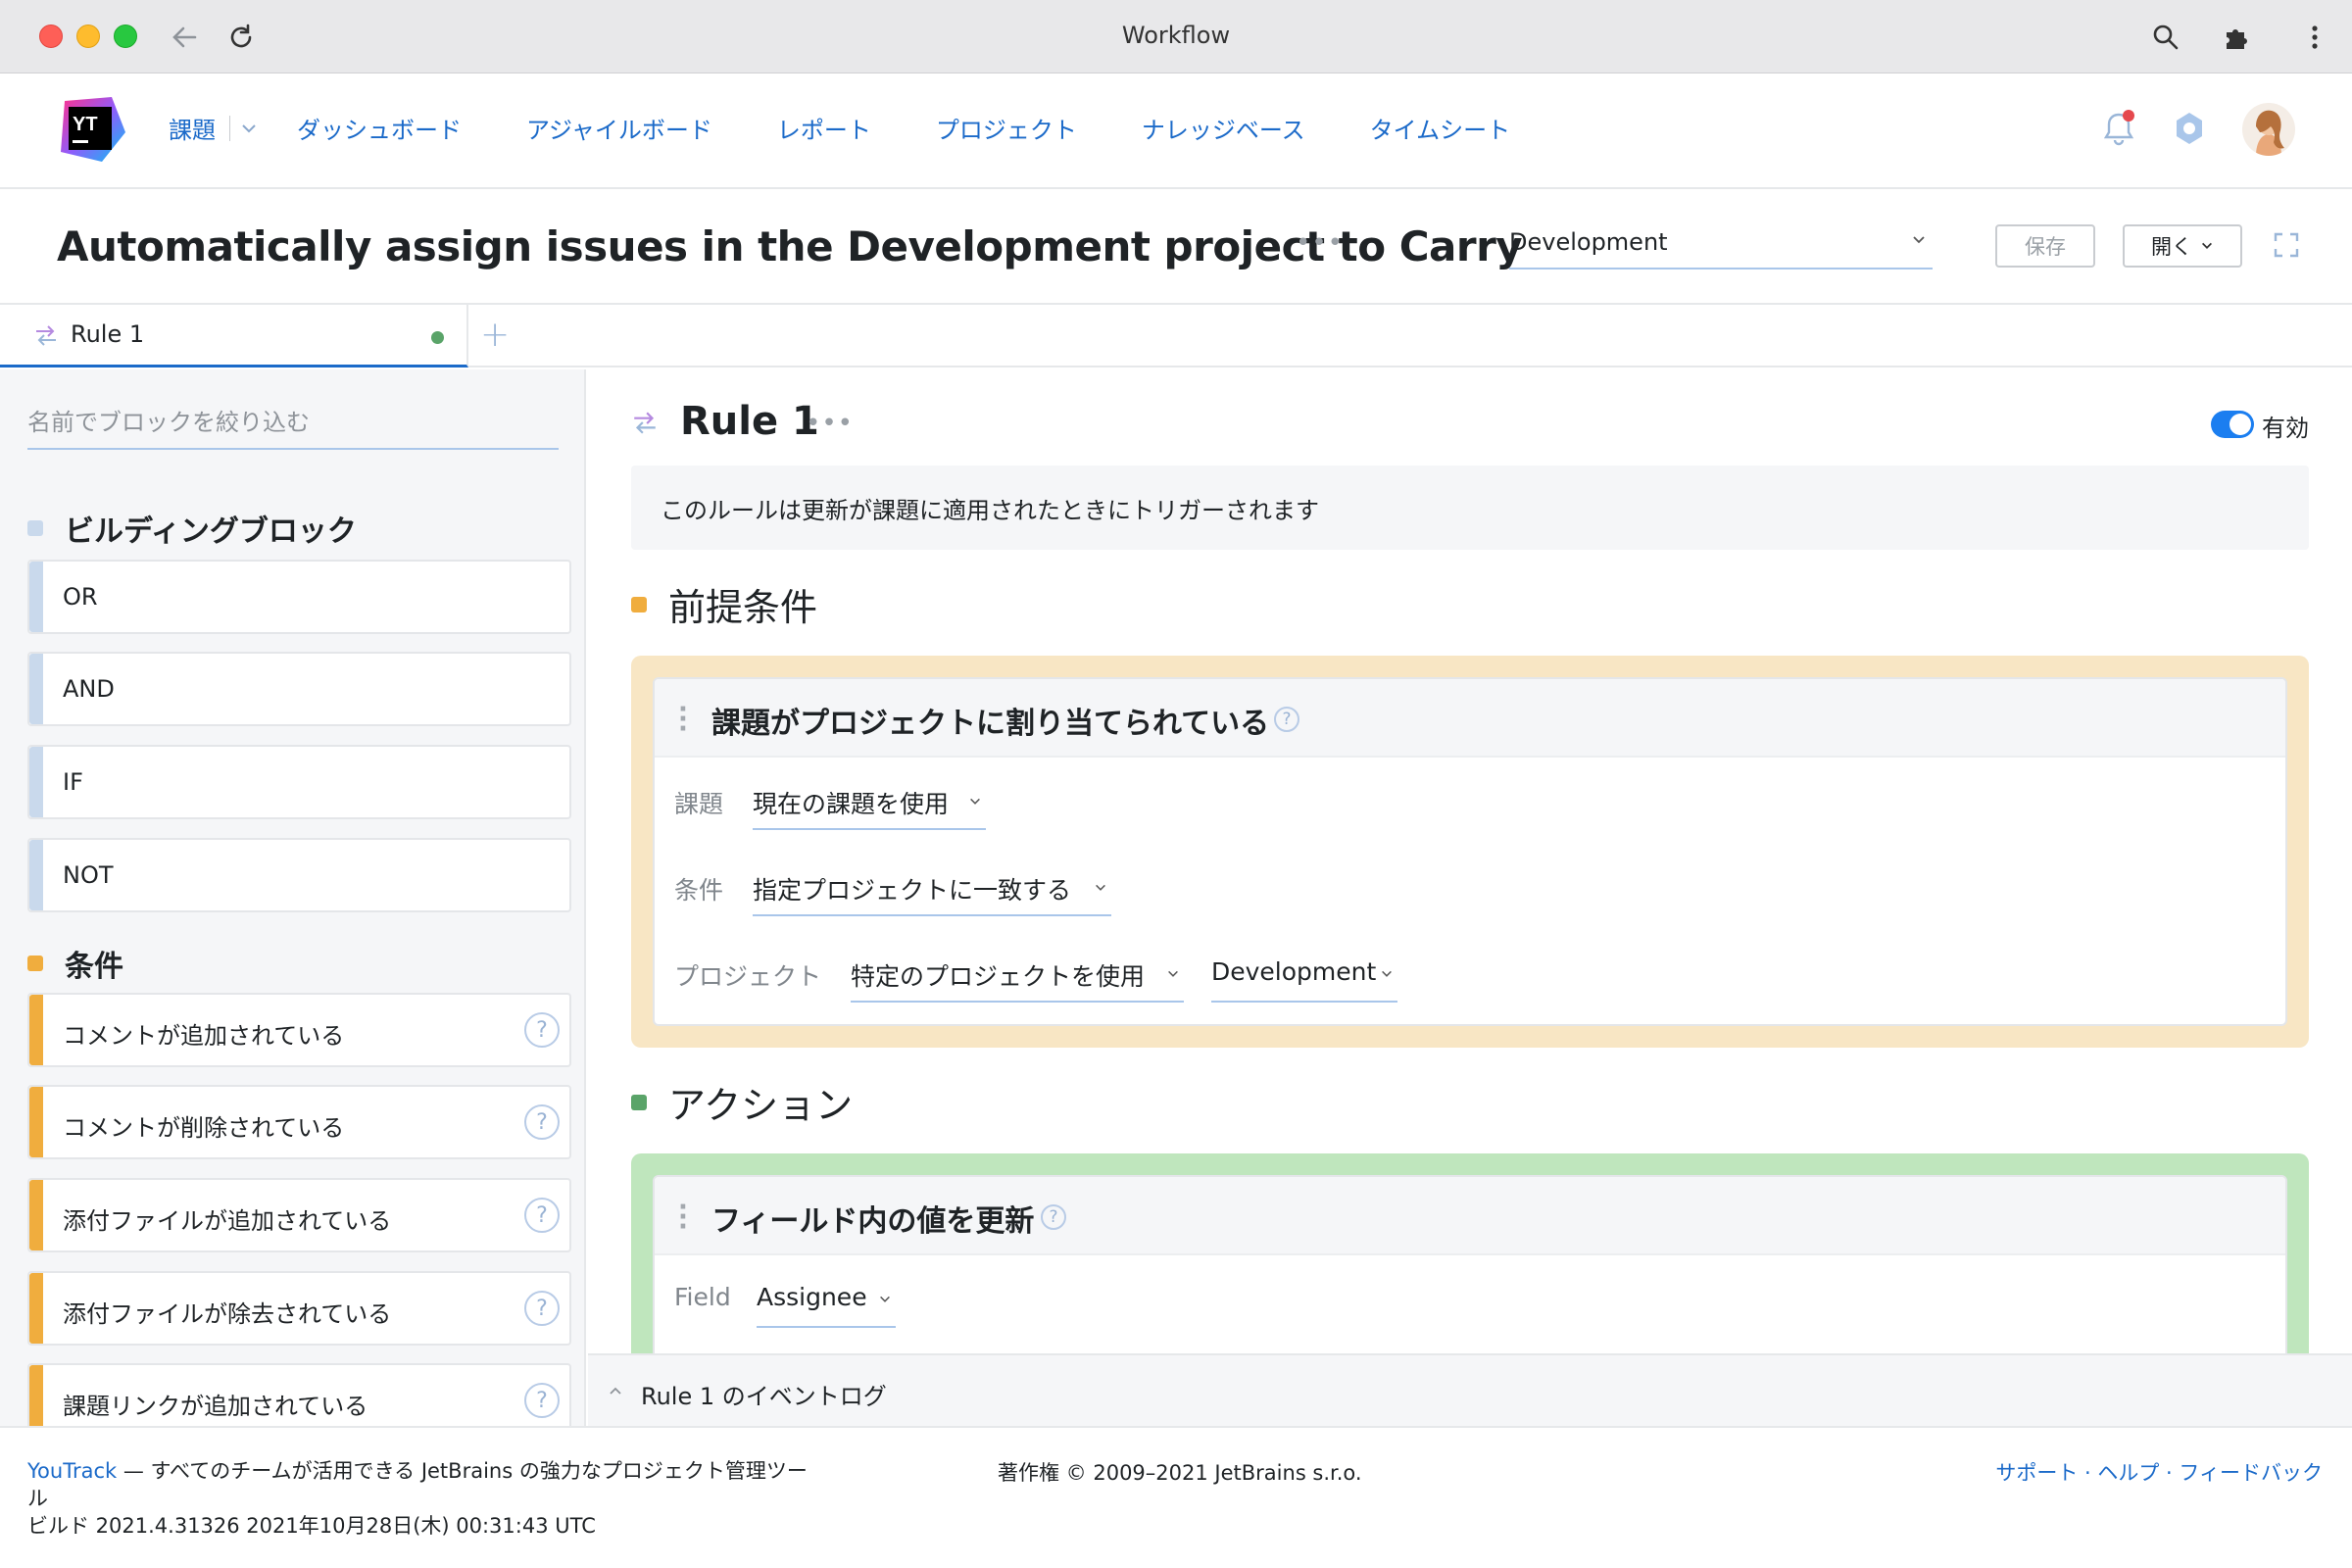 The height and width of the screenshot is (1568, 2352). Describe the element at coordinates (873, 1221) in the screenshot. I see `action-card-title: フィールド内の値を更新` at that location.